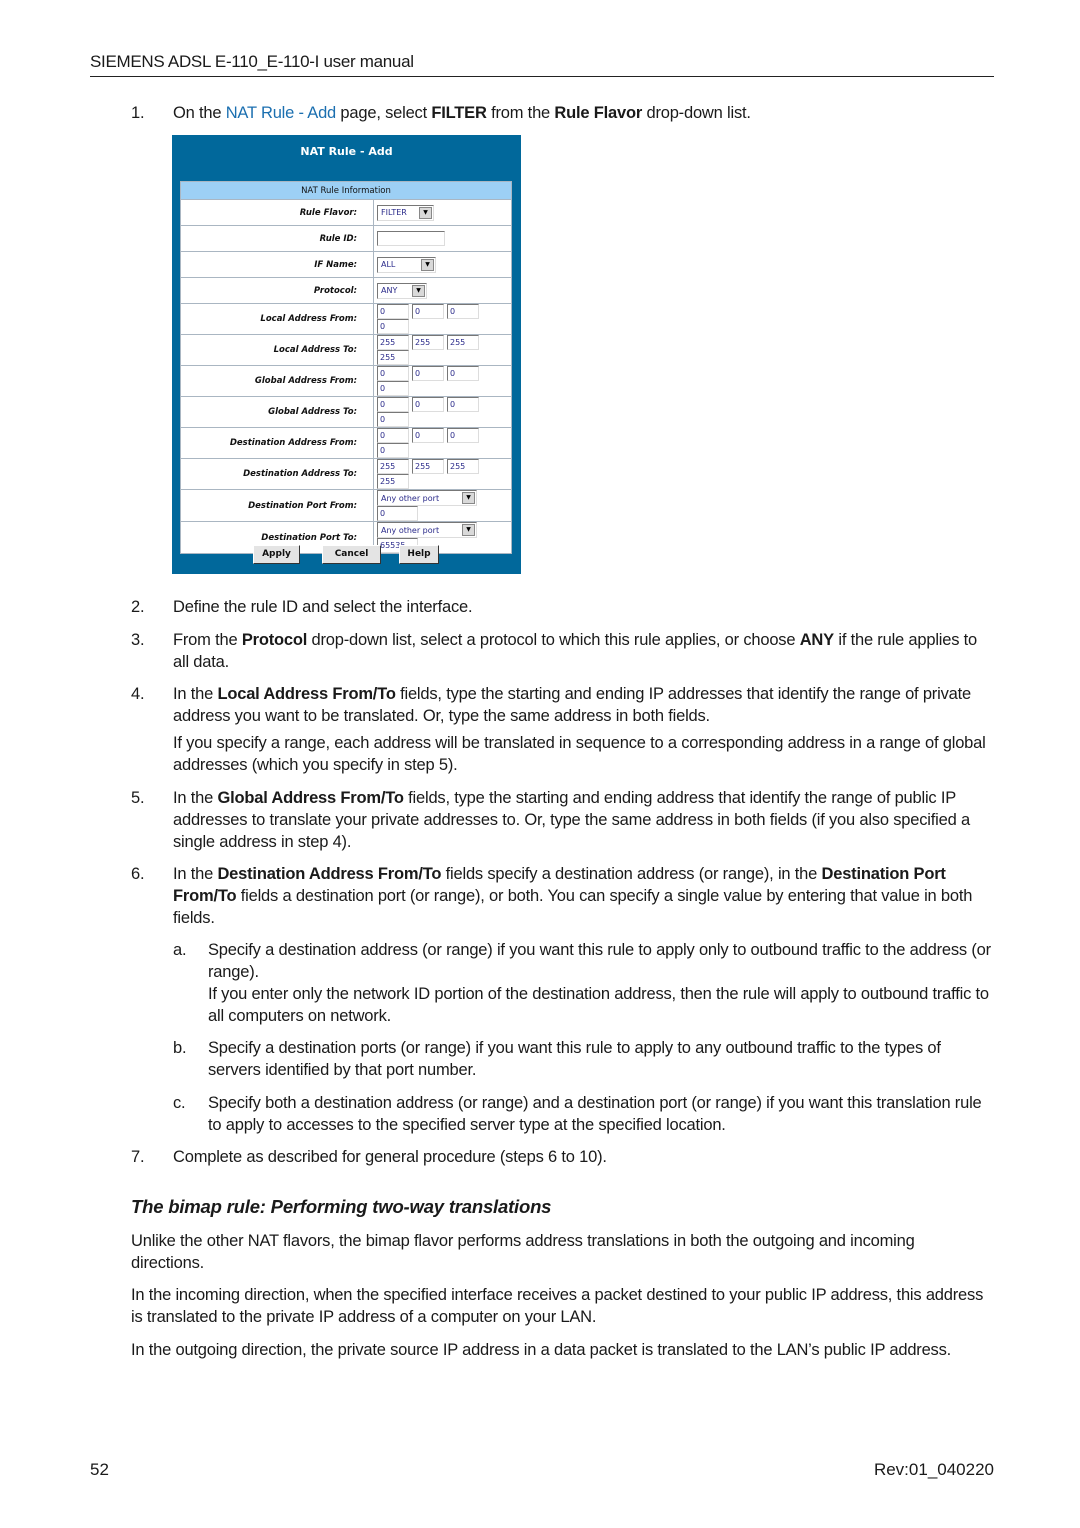  Describe the element at coordinates (277, 505) in the screenshot. I see `field-label: Destination Port From:` at that location.